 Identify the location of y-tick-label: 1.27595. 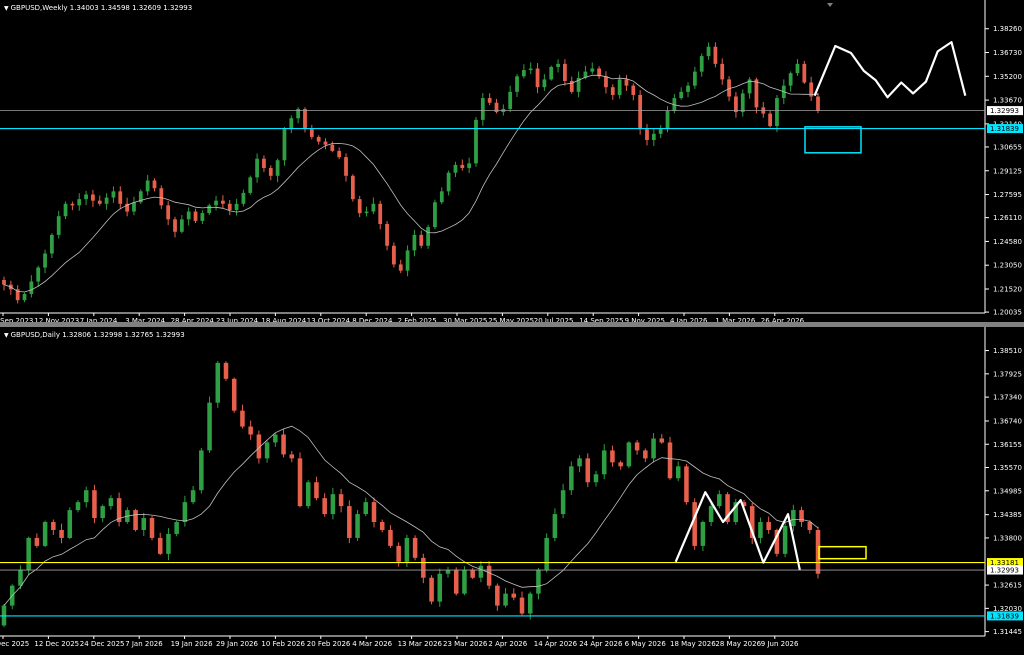
(1007, 195).